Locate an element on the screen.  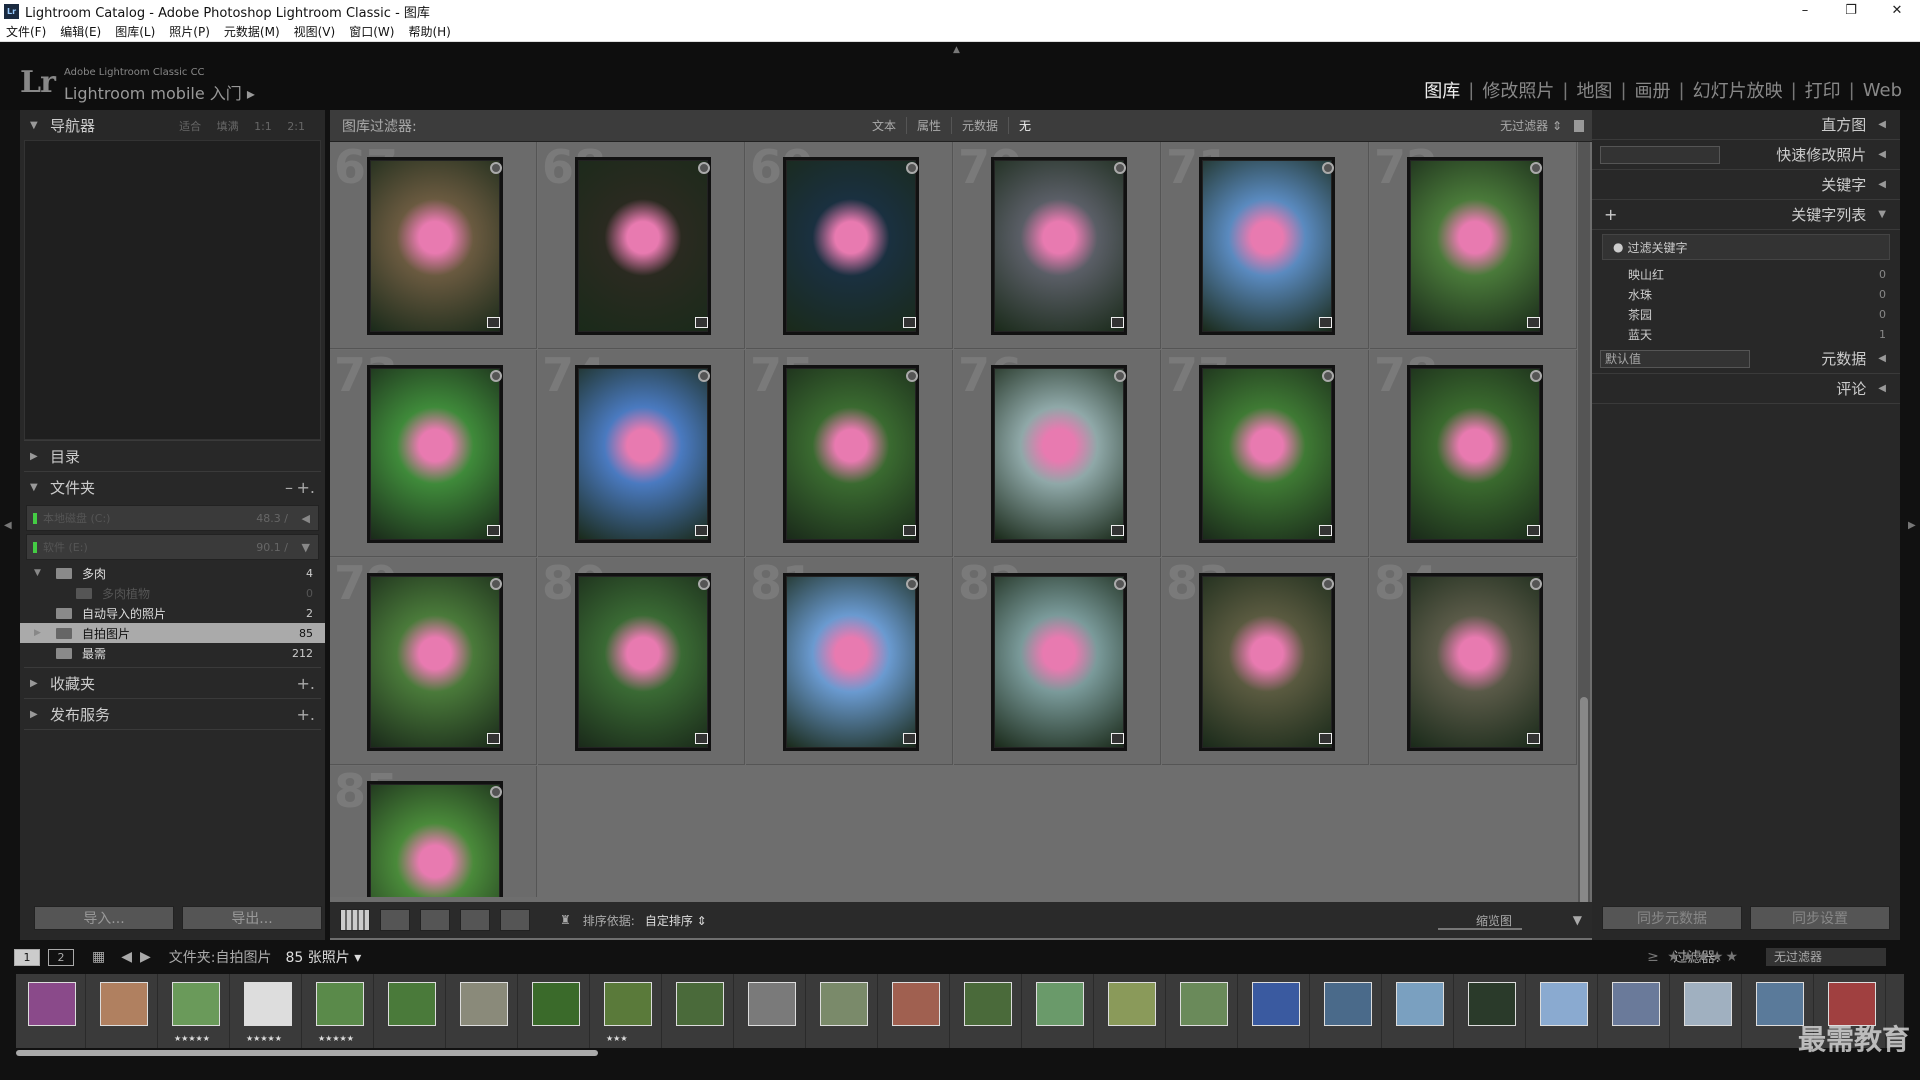
histogram-header: 直方图 ◀ is located at coordinates (1746, 125).